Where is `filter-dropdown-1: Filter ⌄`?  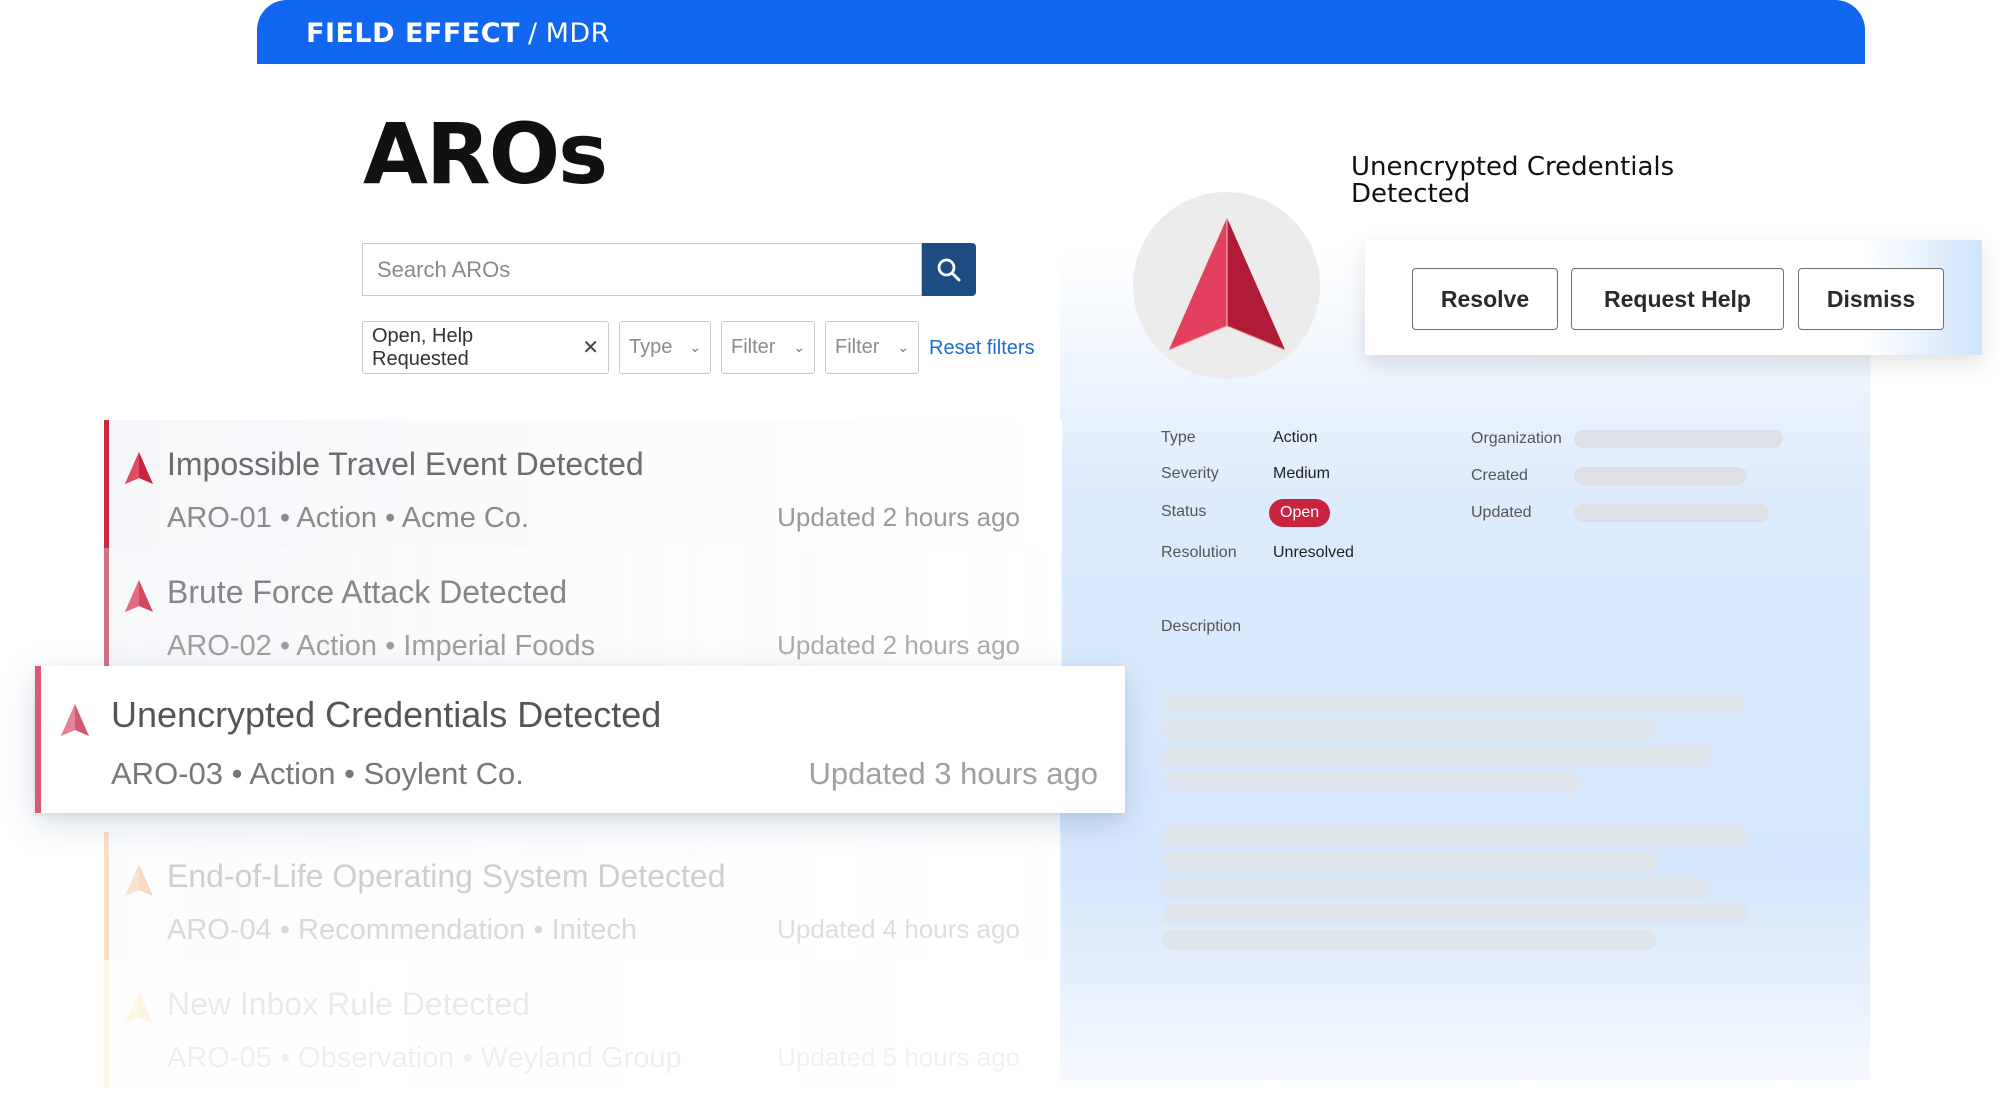 filter-dropdown-1: Filter ⌄ is located at coordinates (768, 347).